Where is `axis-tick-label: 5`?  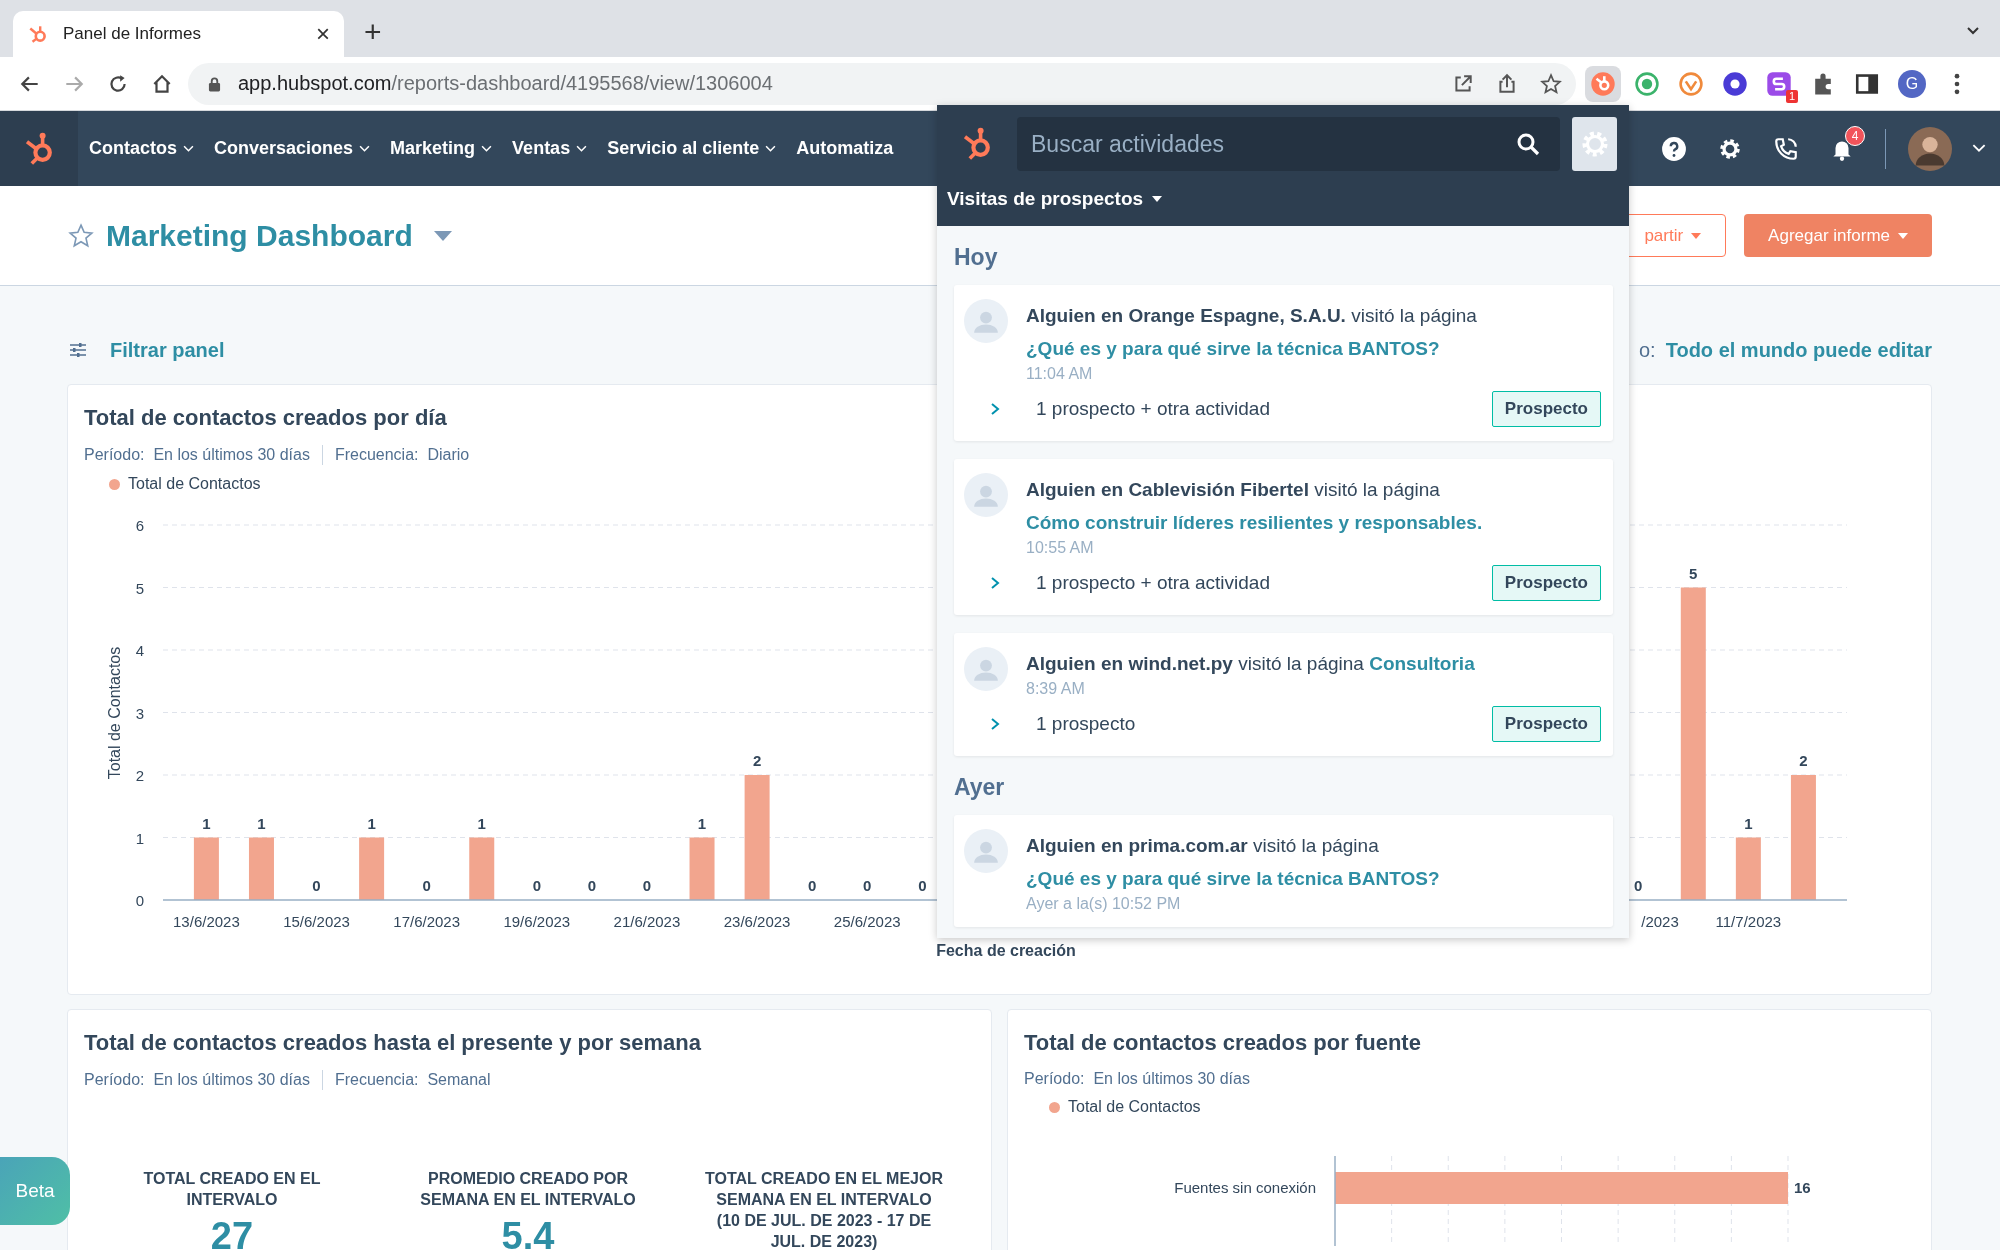 axis-tick-label: 5 is located at coordinates (140, 588).